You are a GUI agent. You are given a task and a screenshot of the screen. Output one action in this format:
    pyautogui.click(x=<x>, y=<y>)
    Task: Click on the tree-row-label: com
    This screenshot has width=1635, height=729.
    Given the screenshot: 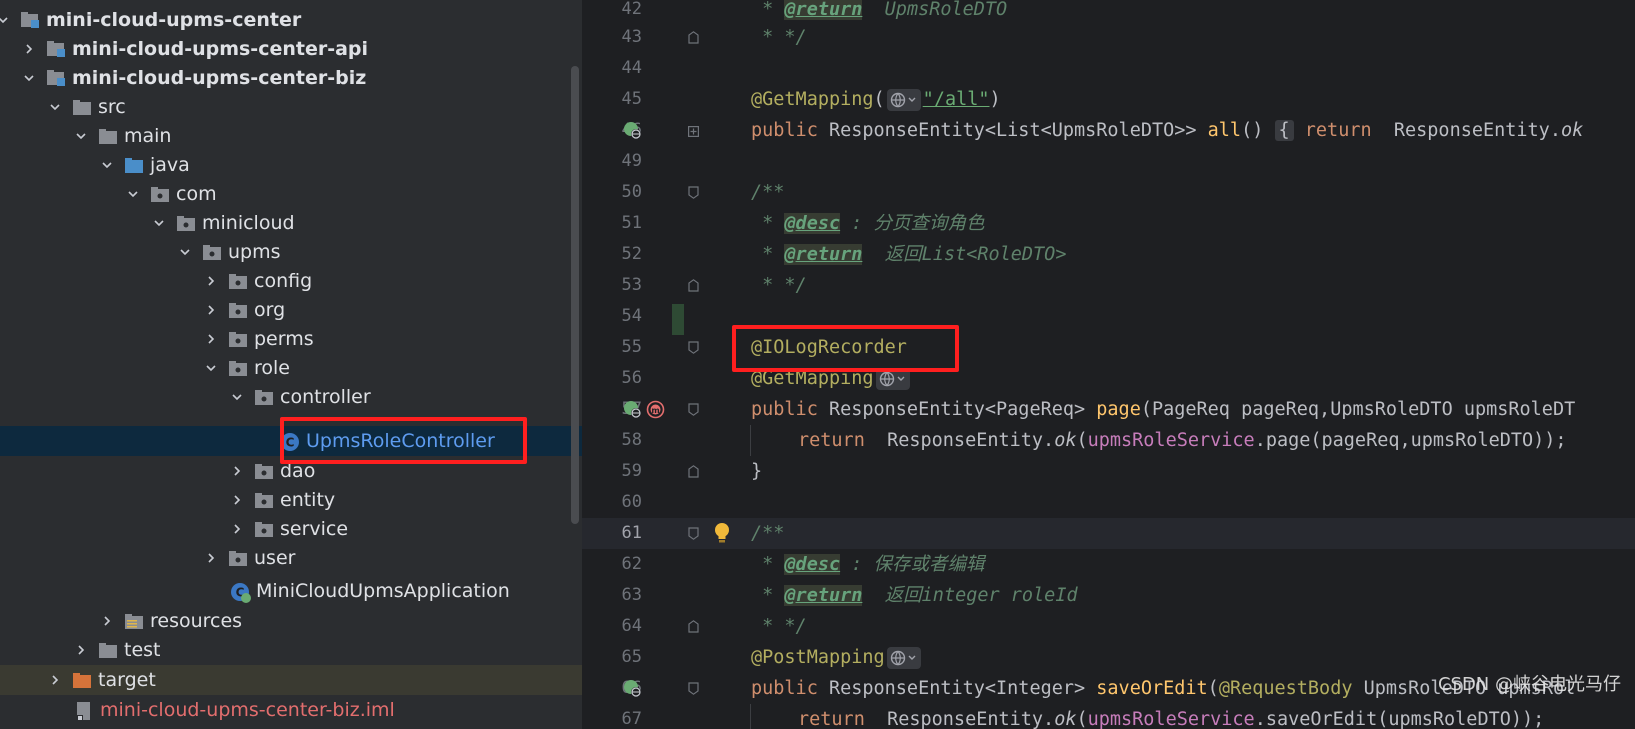 What is the action you would take?
    pyautogui.click(x=196, y=194)
    